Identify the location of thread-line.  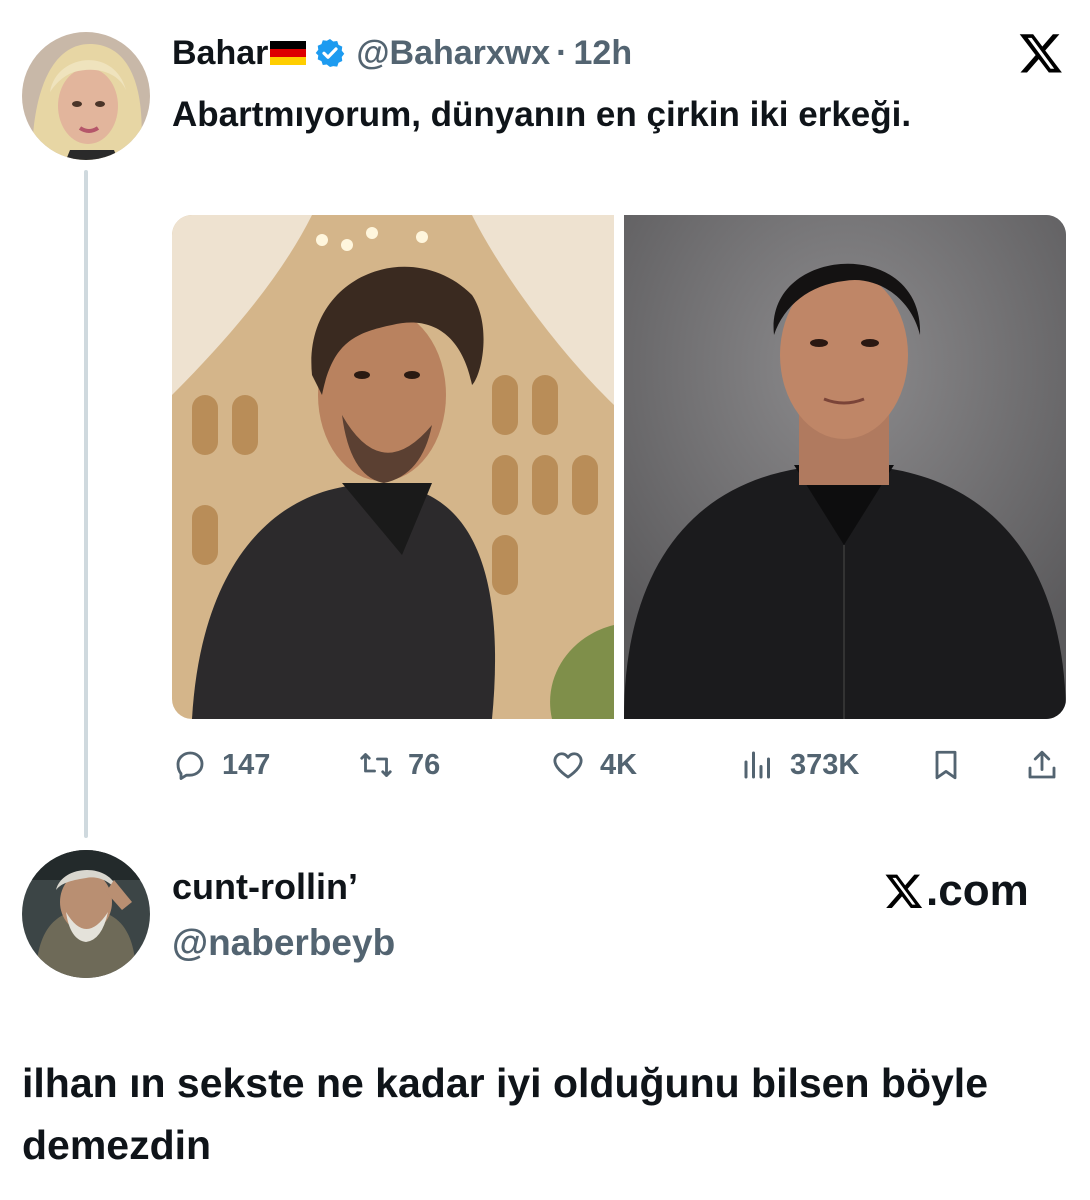
(86, 504).